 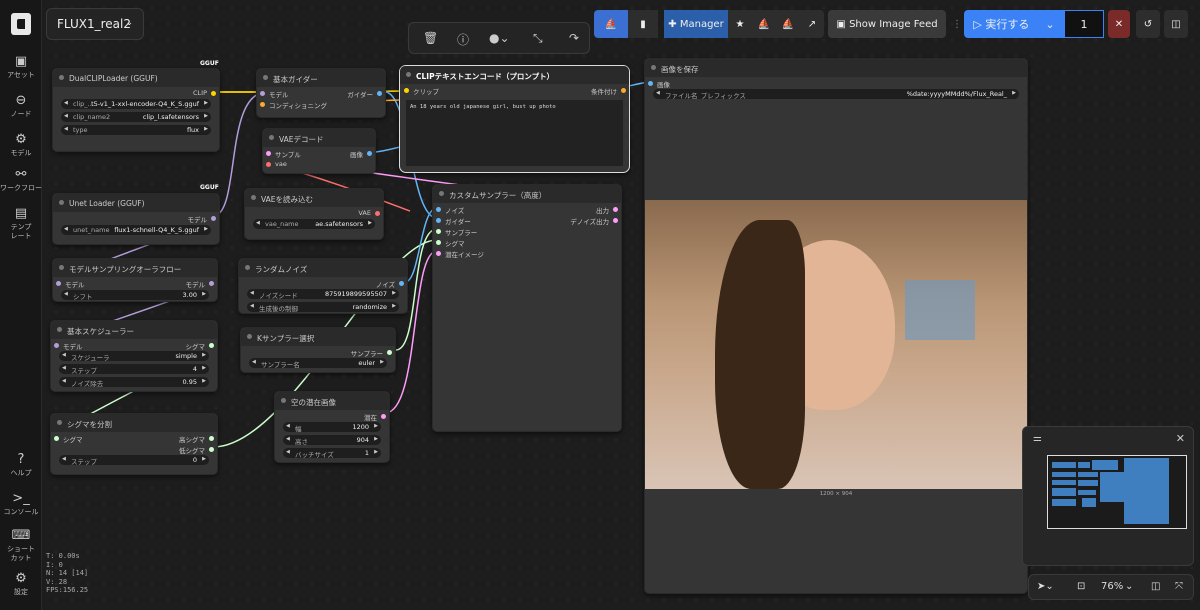 I want to click on sidebar-item-console: >_ コンソール, so click(x=21, y=504).